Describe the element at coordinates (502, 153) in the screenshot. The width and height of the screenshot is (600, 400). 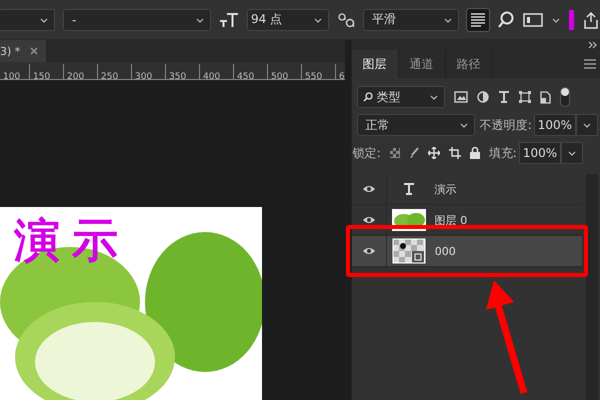
I see `fill-label: 填充:` at that location.